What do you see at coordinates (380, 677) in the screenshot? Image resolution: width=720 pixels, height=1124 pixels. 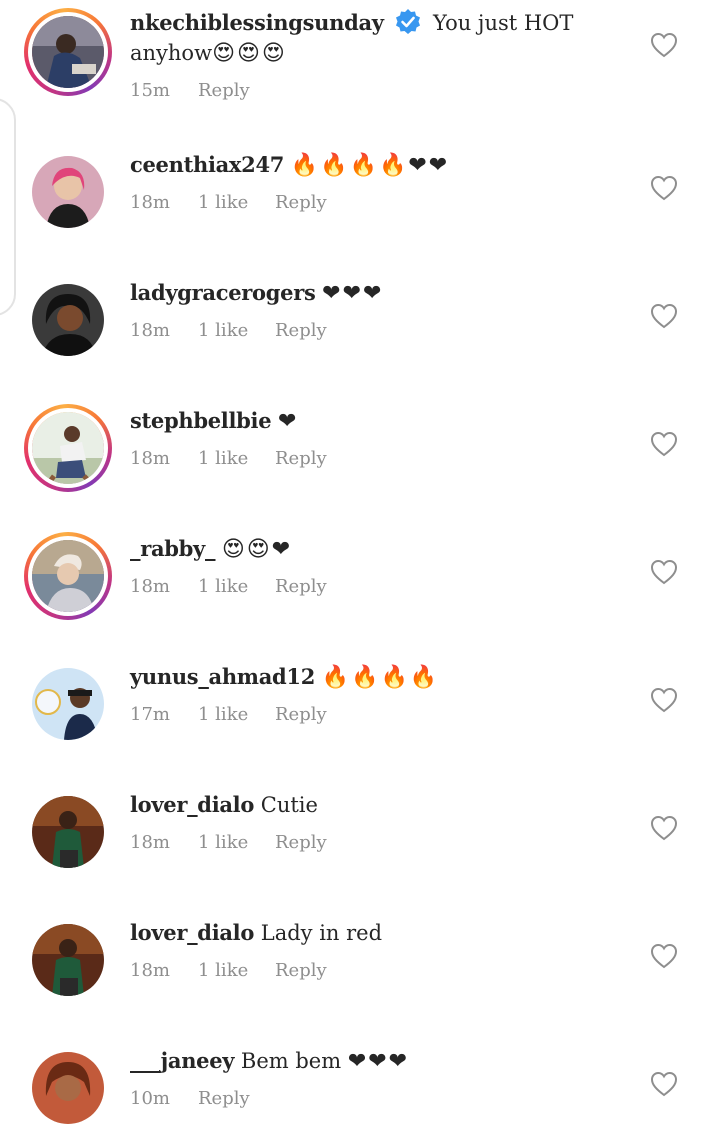 I see `comment-emoji: 🔥🔥🔥🔥` at bounding box center [380, 677].